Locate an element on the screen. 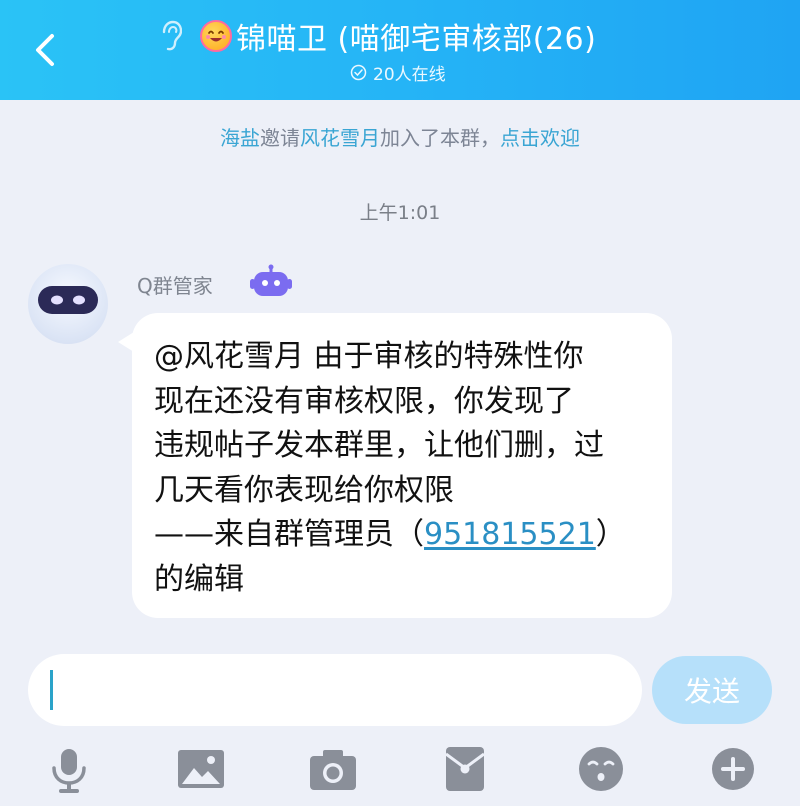  message-line: 现在还没有审核权限，你发现了 is located at coordinates (364, 401).